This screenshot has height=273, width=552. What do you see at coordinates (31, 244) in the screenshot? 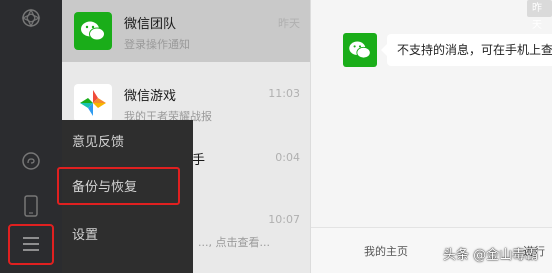
I see `menu-highlight-frame` at bounding box center [31, 244].